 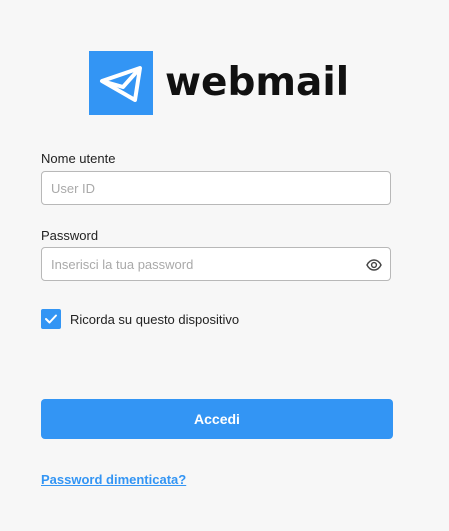 I want to click on password-input, so click(x=216, y=264).